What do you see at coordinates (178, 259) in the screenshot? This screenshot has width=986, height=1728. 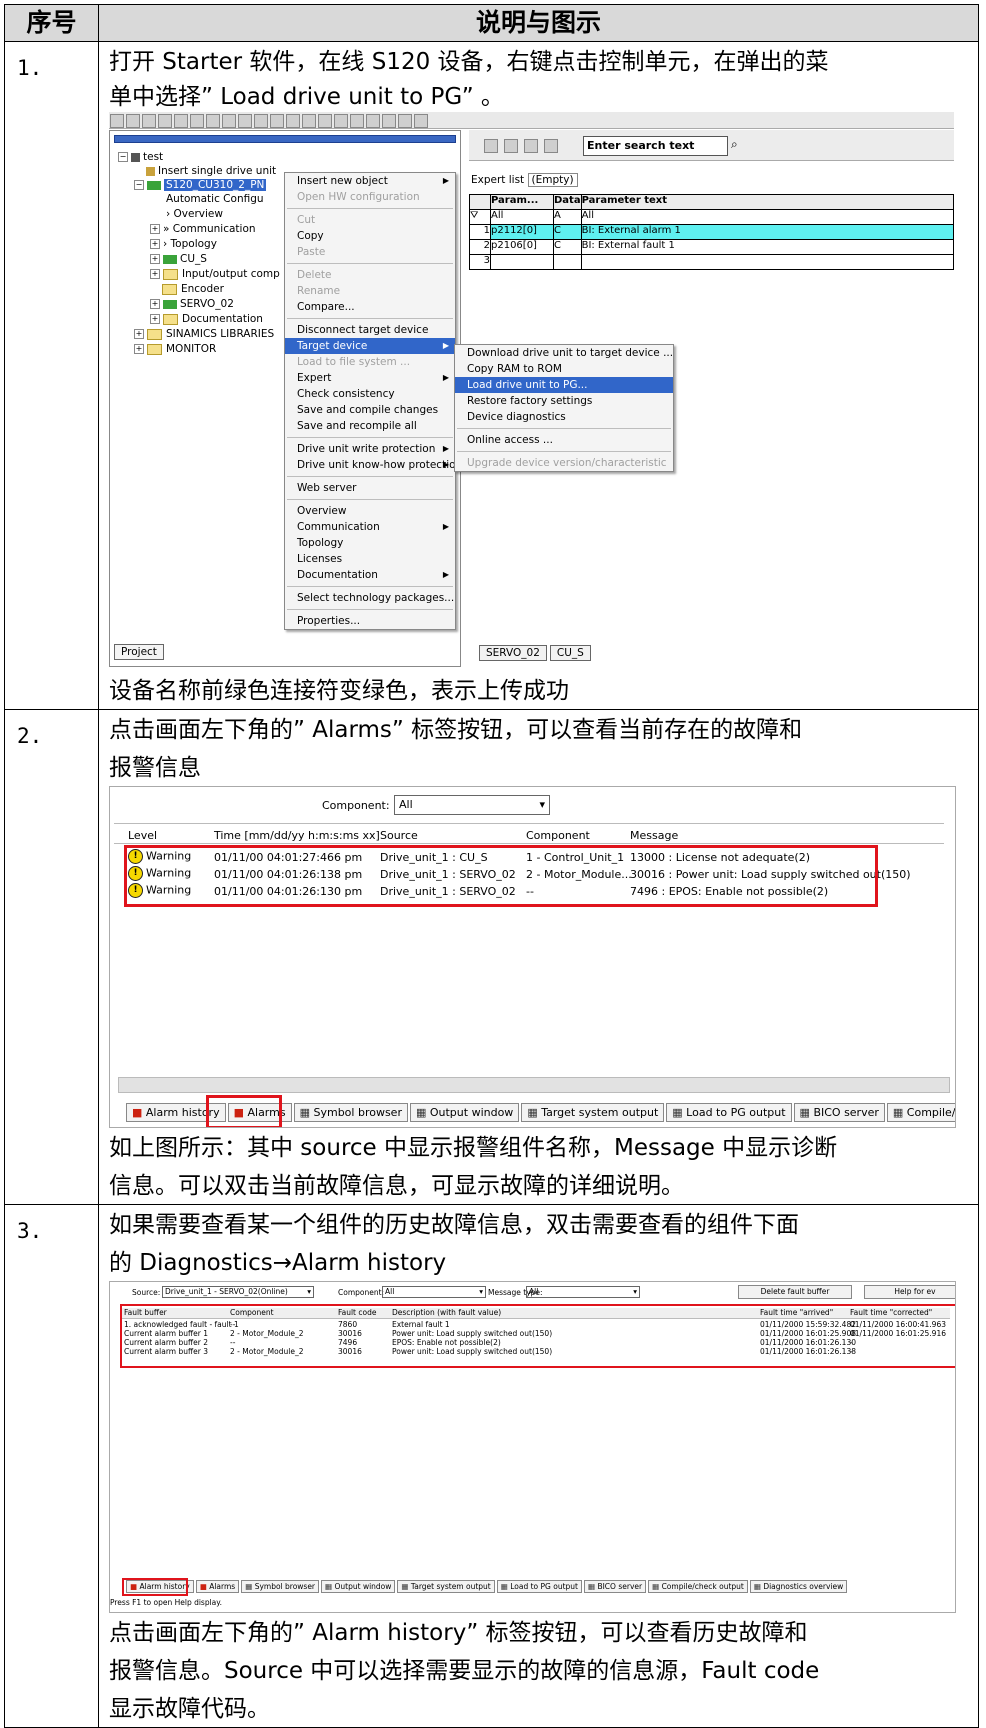 I see `tree-item-cu-s: + CU_S` at bounding box center [178, 259].